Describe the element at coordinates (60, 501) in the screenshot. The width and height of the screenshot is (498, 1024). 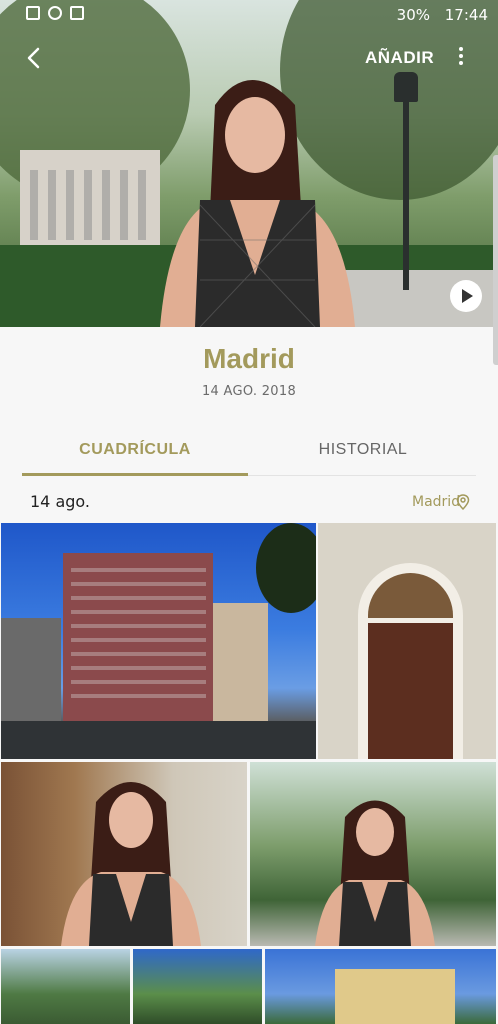
I see `section-date: 14 ago.` at that location.